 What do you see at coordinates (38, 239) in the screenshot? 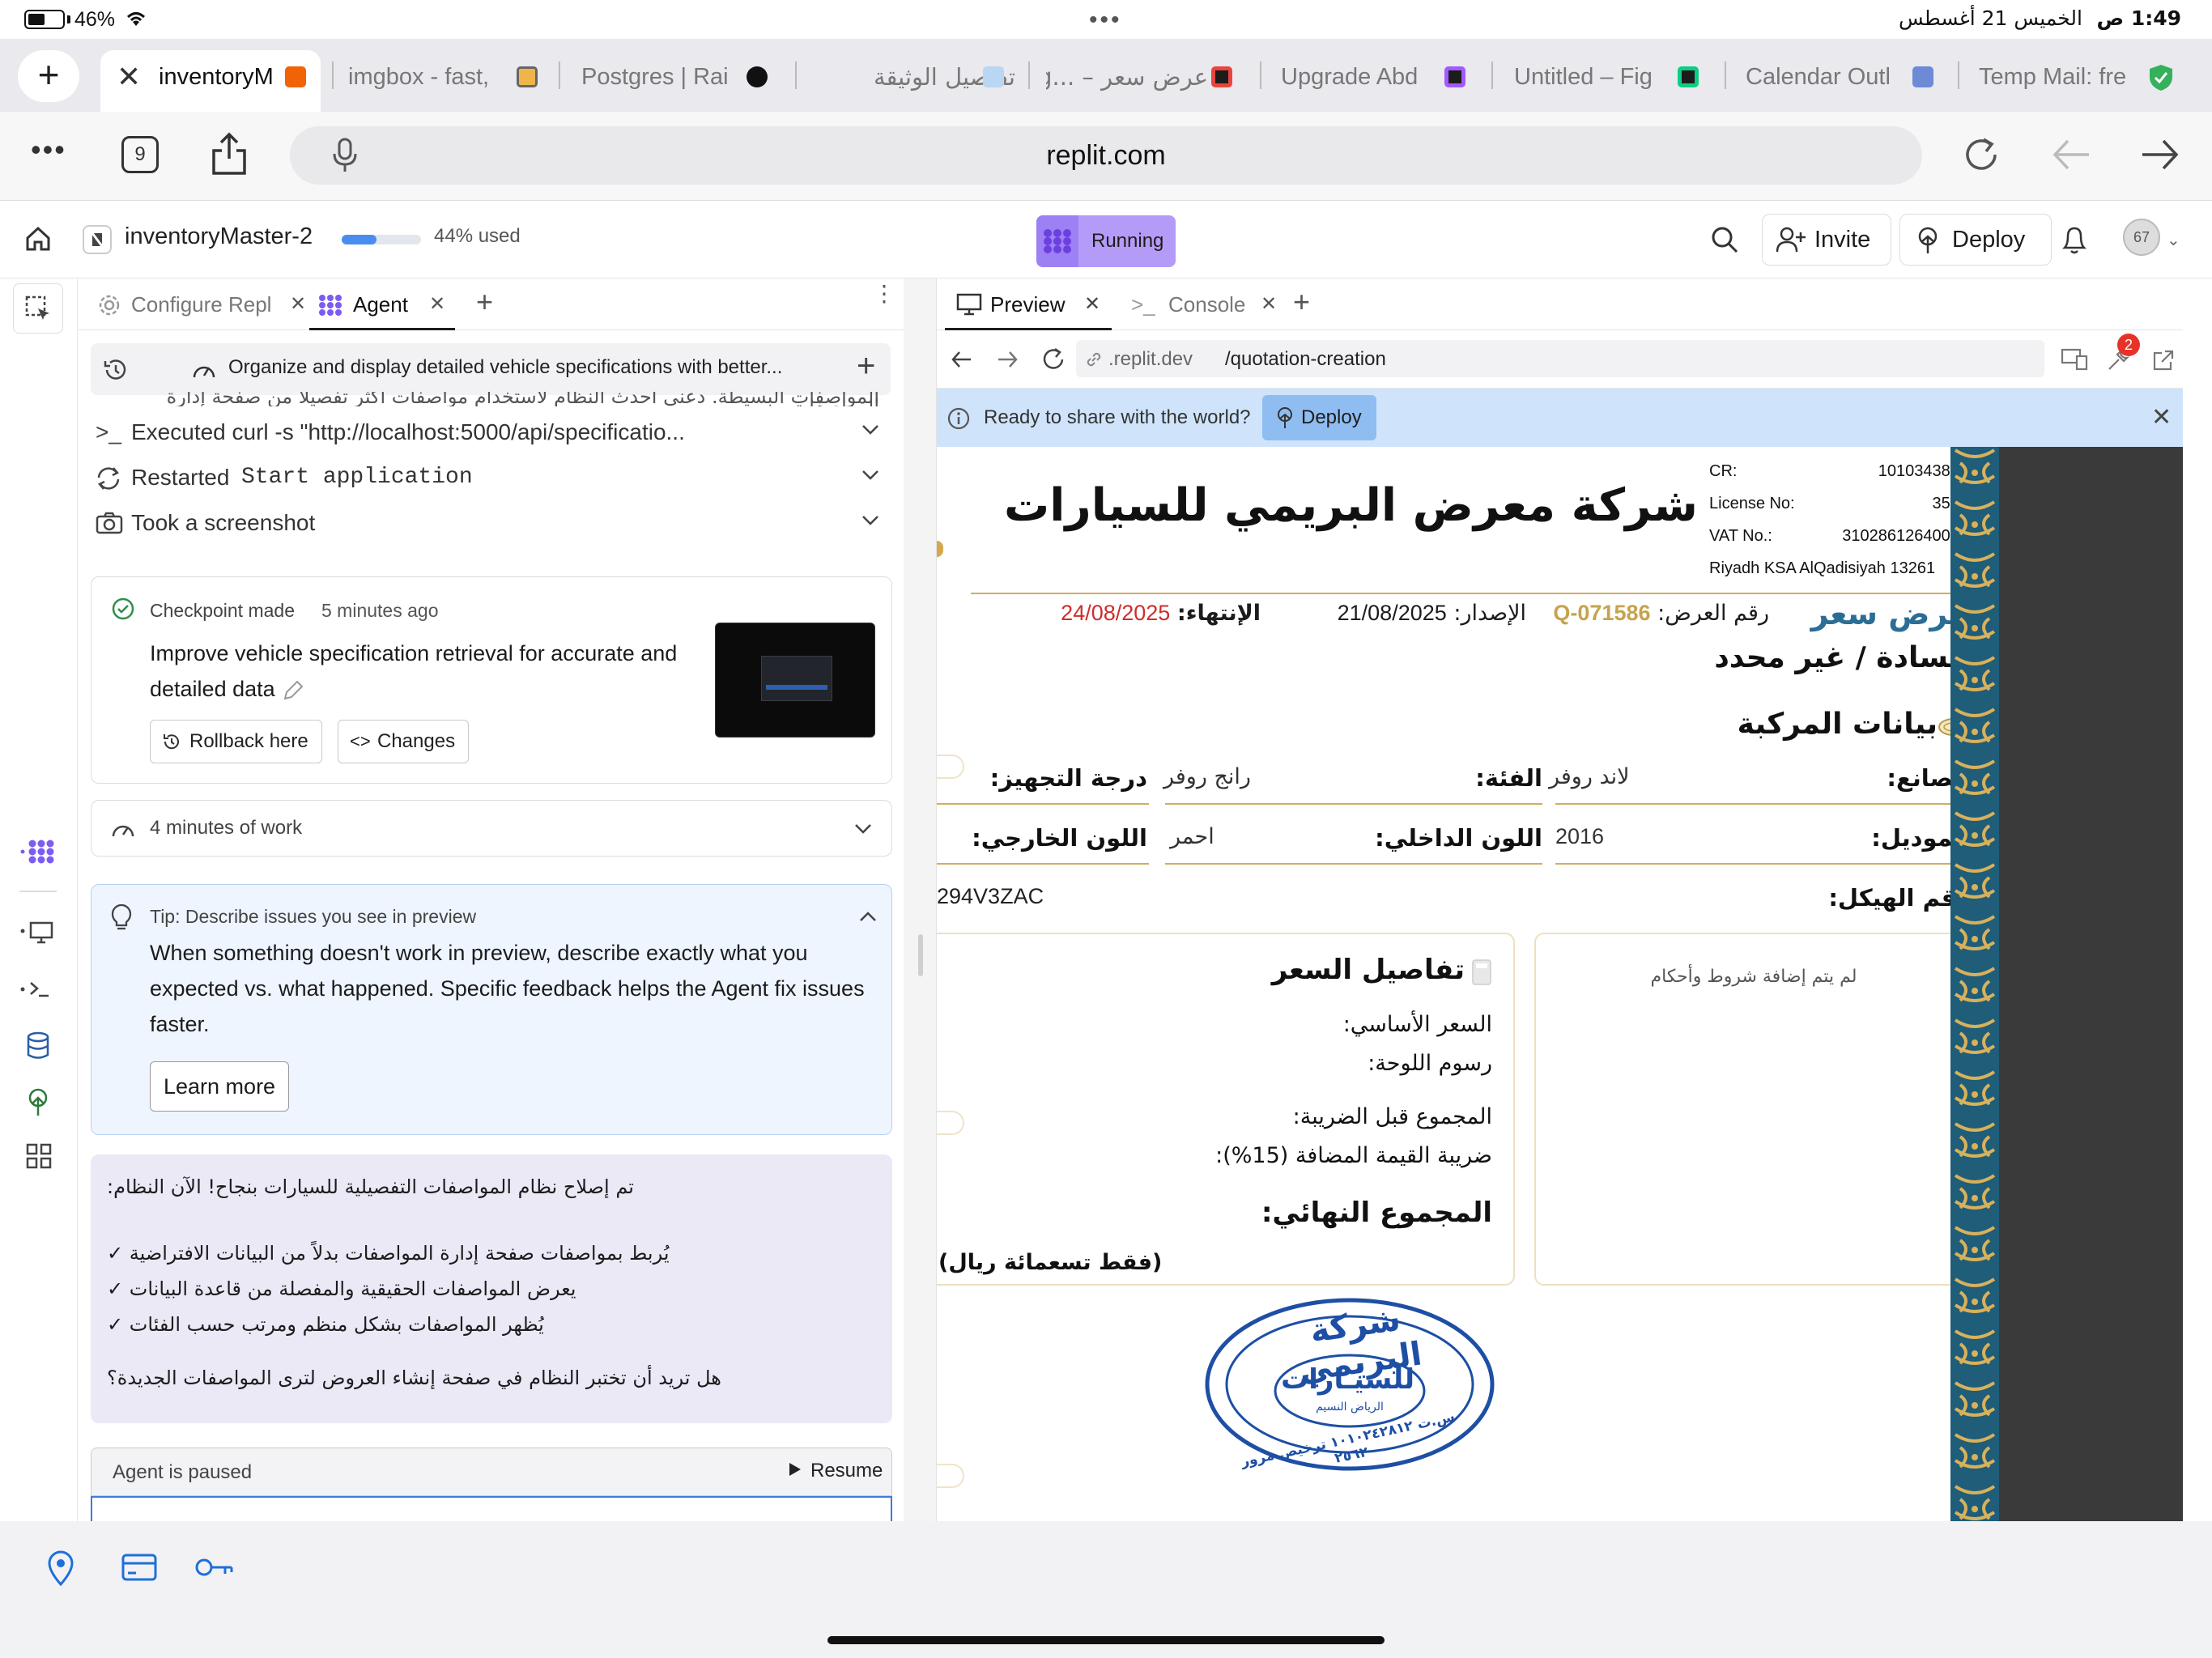
I see `home-icon` at bounding box center [38, 239].